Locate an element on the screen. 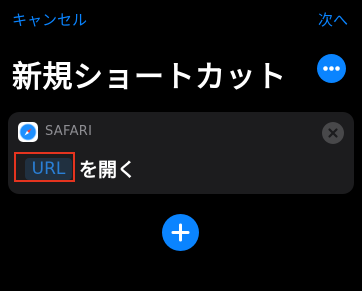 The height and width of the screenshot is (291, 362). url-token-label: URL is located at coordinates (48, 169).